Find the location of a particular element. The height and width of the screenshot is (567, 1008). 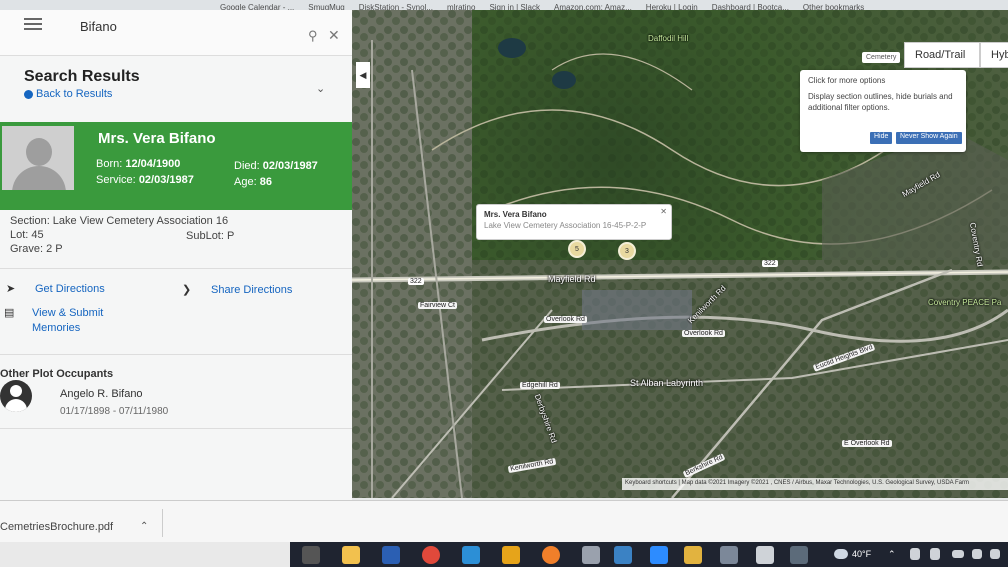

cemetery-button: Cemetery is located at coordinates (881, 57).